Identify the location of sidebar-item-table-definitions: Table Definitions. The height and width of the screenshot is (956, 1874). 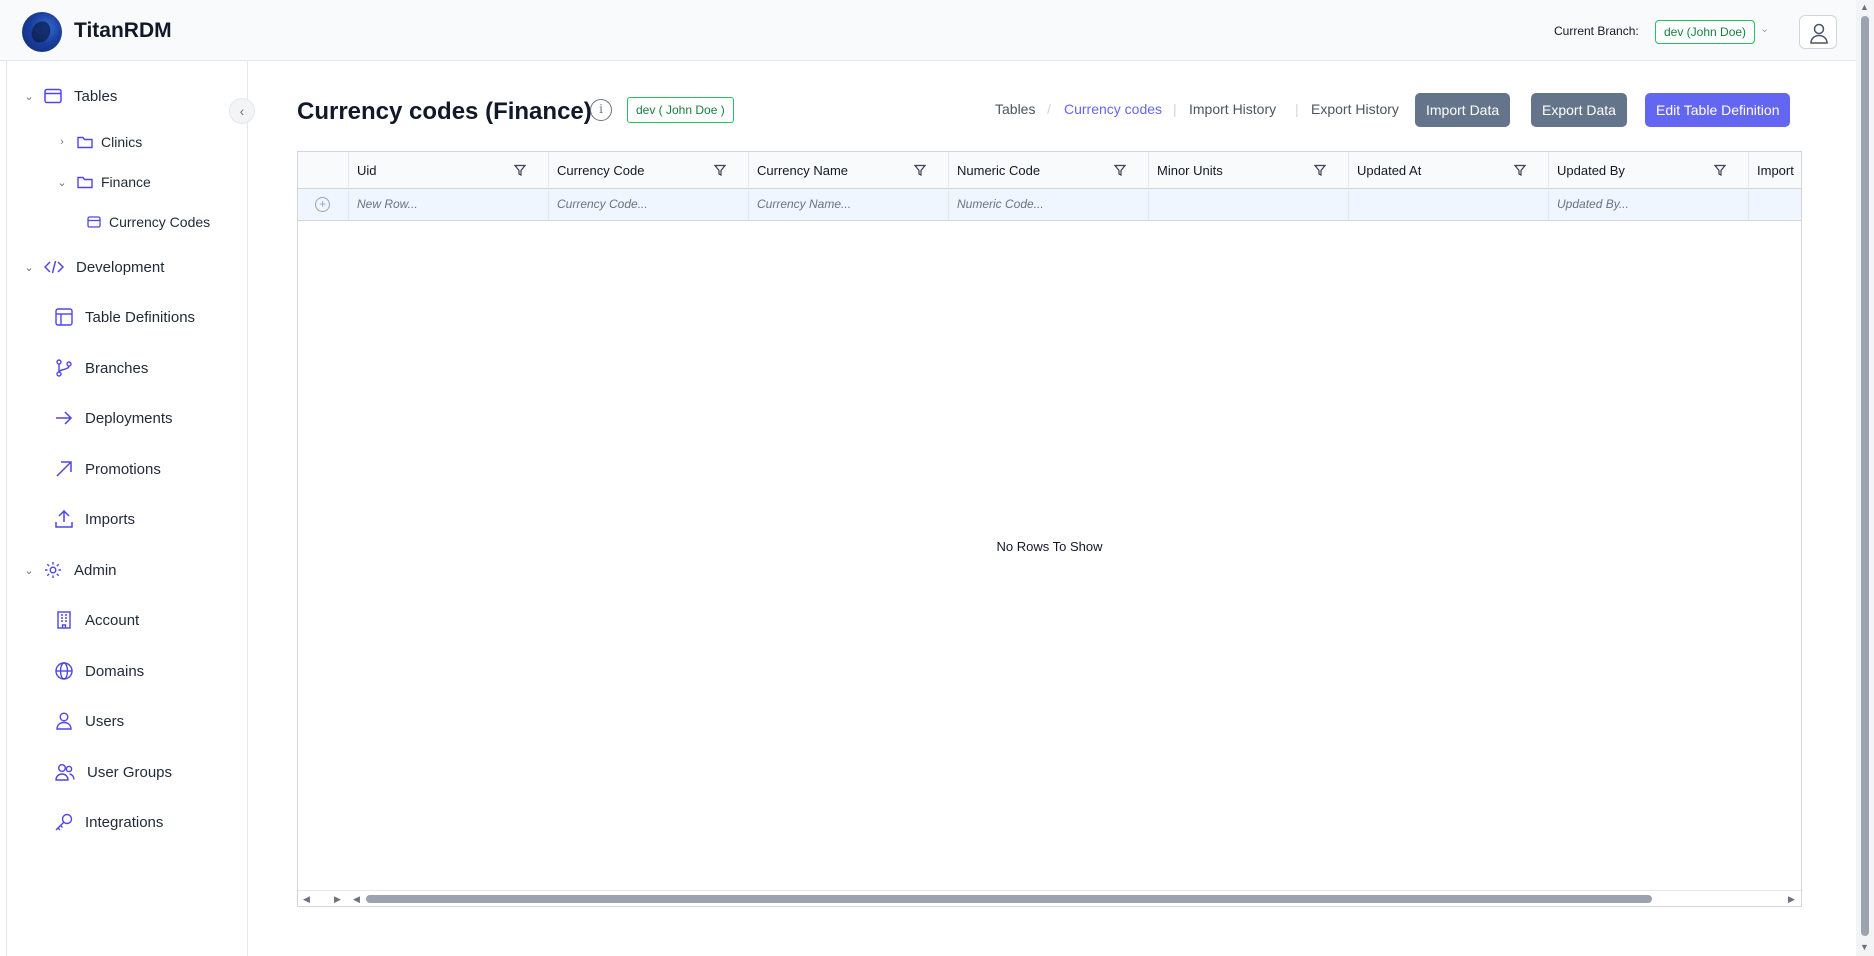
(125, 317).